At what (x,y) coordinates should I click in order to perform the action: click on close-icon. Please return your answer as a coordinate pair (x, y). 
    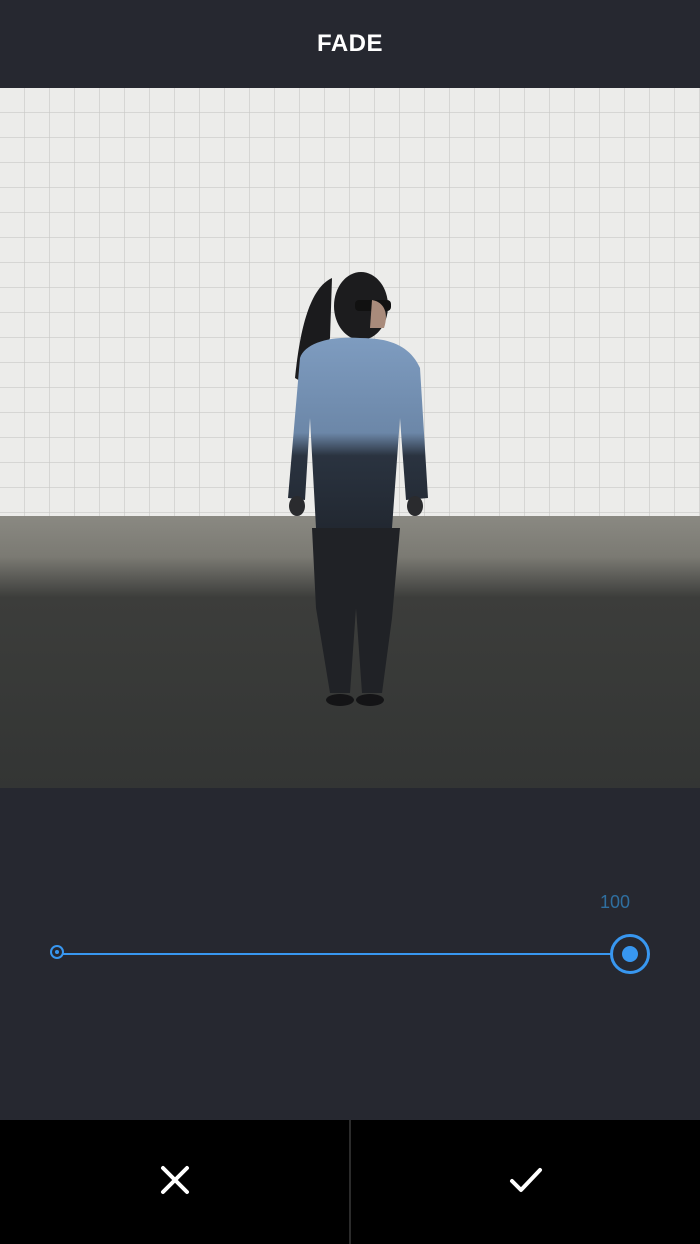
    Looking at the image, I should click on (175, 1182).